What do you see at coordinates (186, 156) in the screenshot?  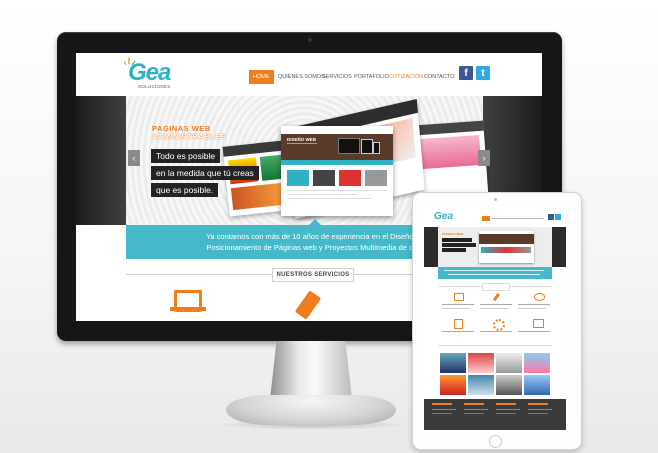 I see `slider-tagline-1: Todo es posible` at bounding box center [186, 156].